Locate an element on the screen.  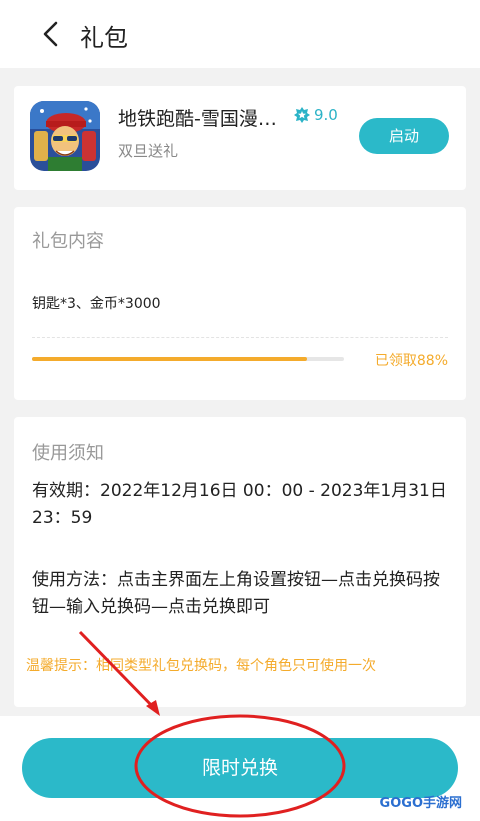
content-text: 钥匙*3、金币*3000 is located at coordinates (96, 304).